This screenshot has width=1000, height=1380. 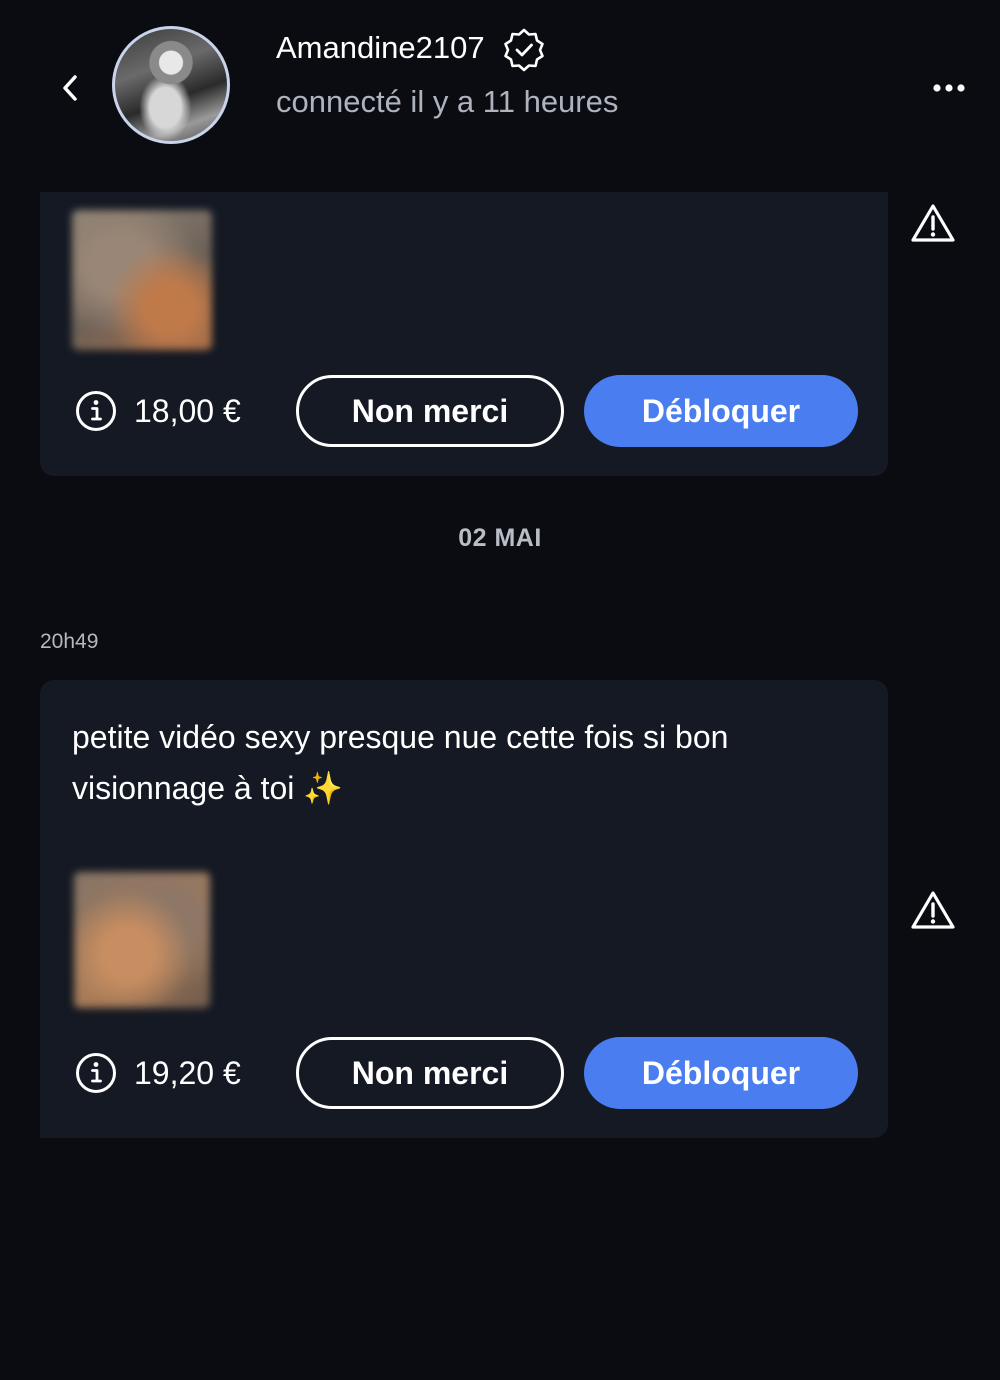 What do you see at coordinates (447, 101) in the screenshot?
I see `last-seen-status: connecté il y a 11 heures` at bounding box center [447, 101].